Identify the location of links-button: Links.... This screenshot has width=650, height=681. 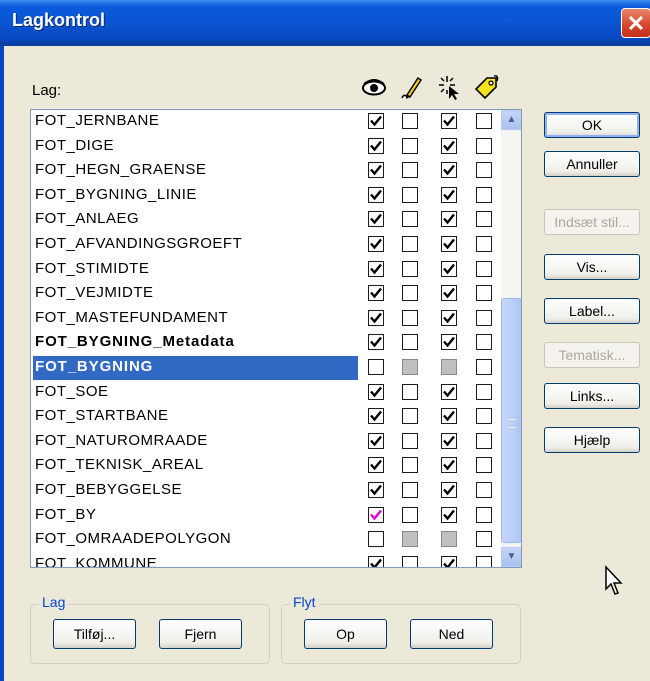
(592, 396).